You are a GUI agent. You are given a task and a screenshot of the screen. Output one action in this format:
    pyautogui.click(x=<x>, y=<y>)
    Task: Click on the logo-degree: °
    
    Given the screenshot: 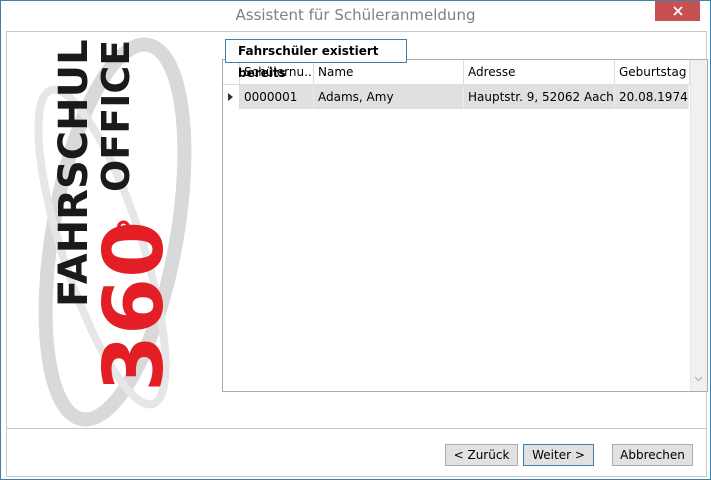 What is the action you would take?
    pyautogui.click(x=134, y=227)
    